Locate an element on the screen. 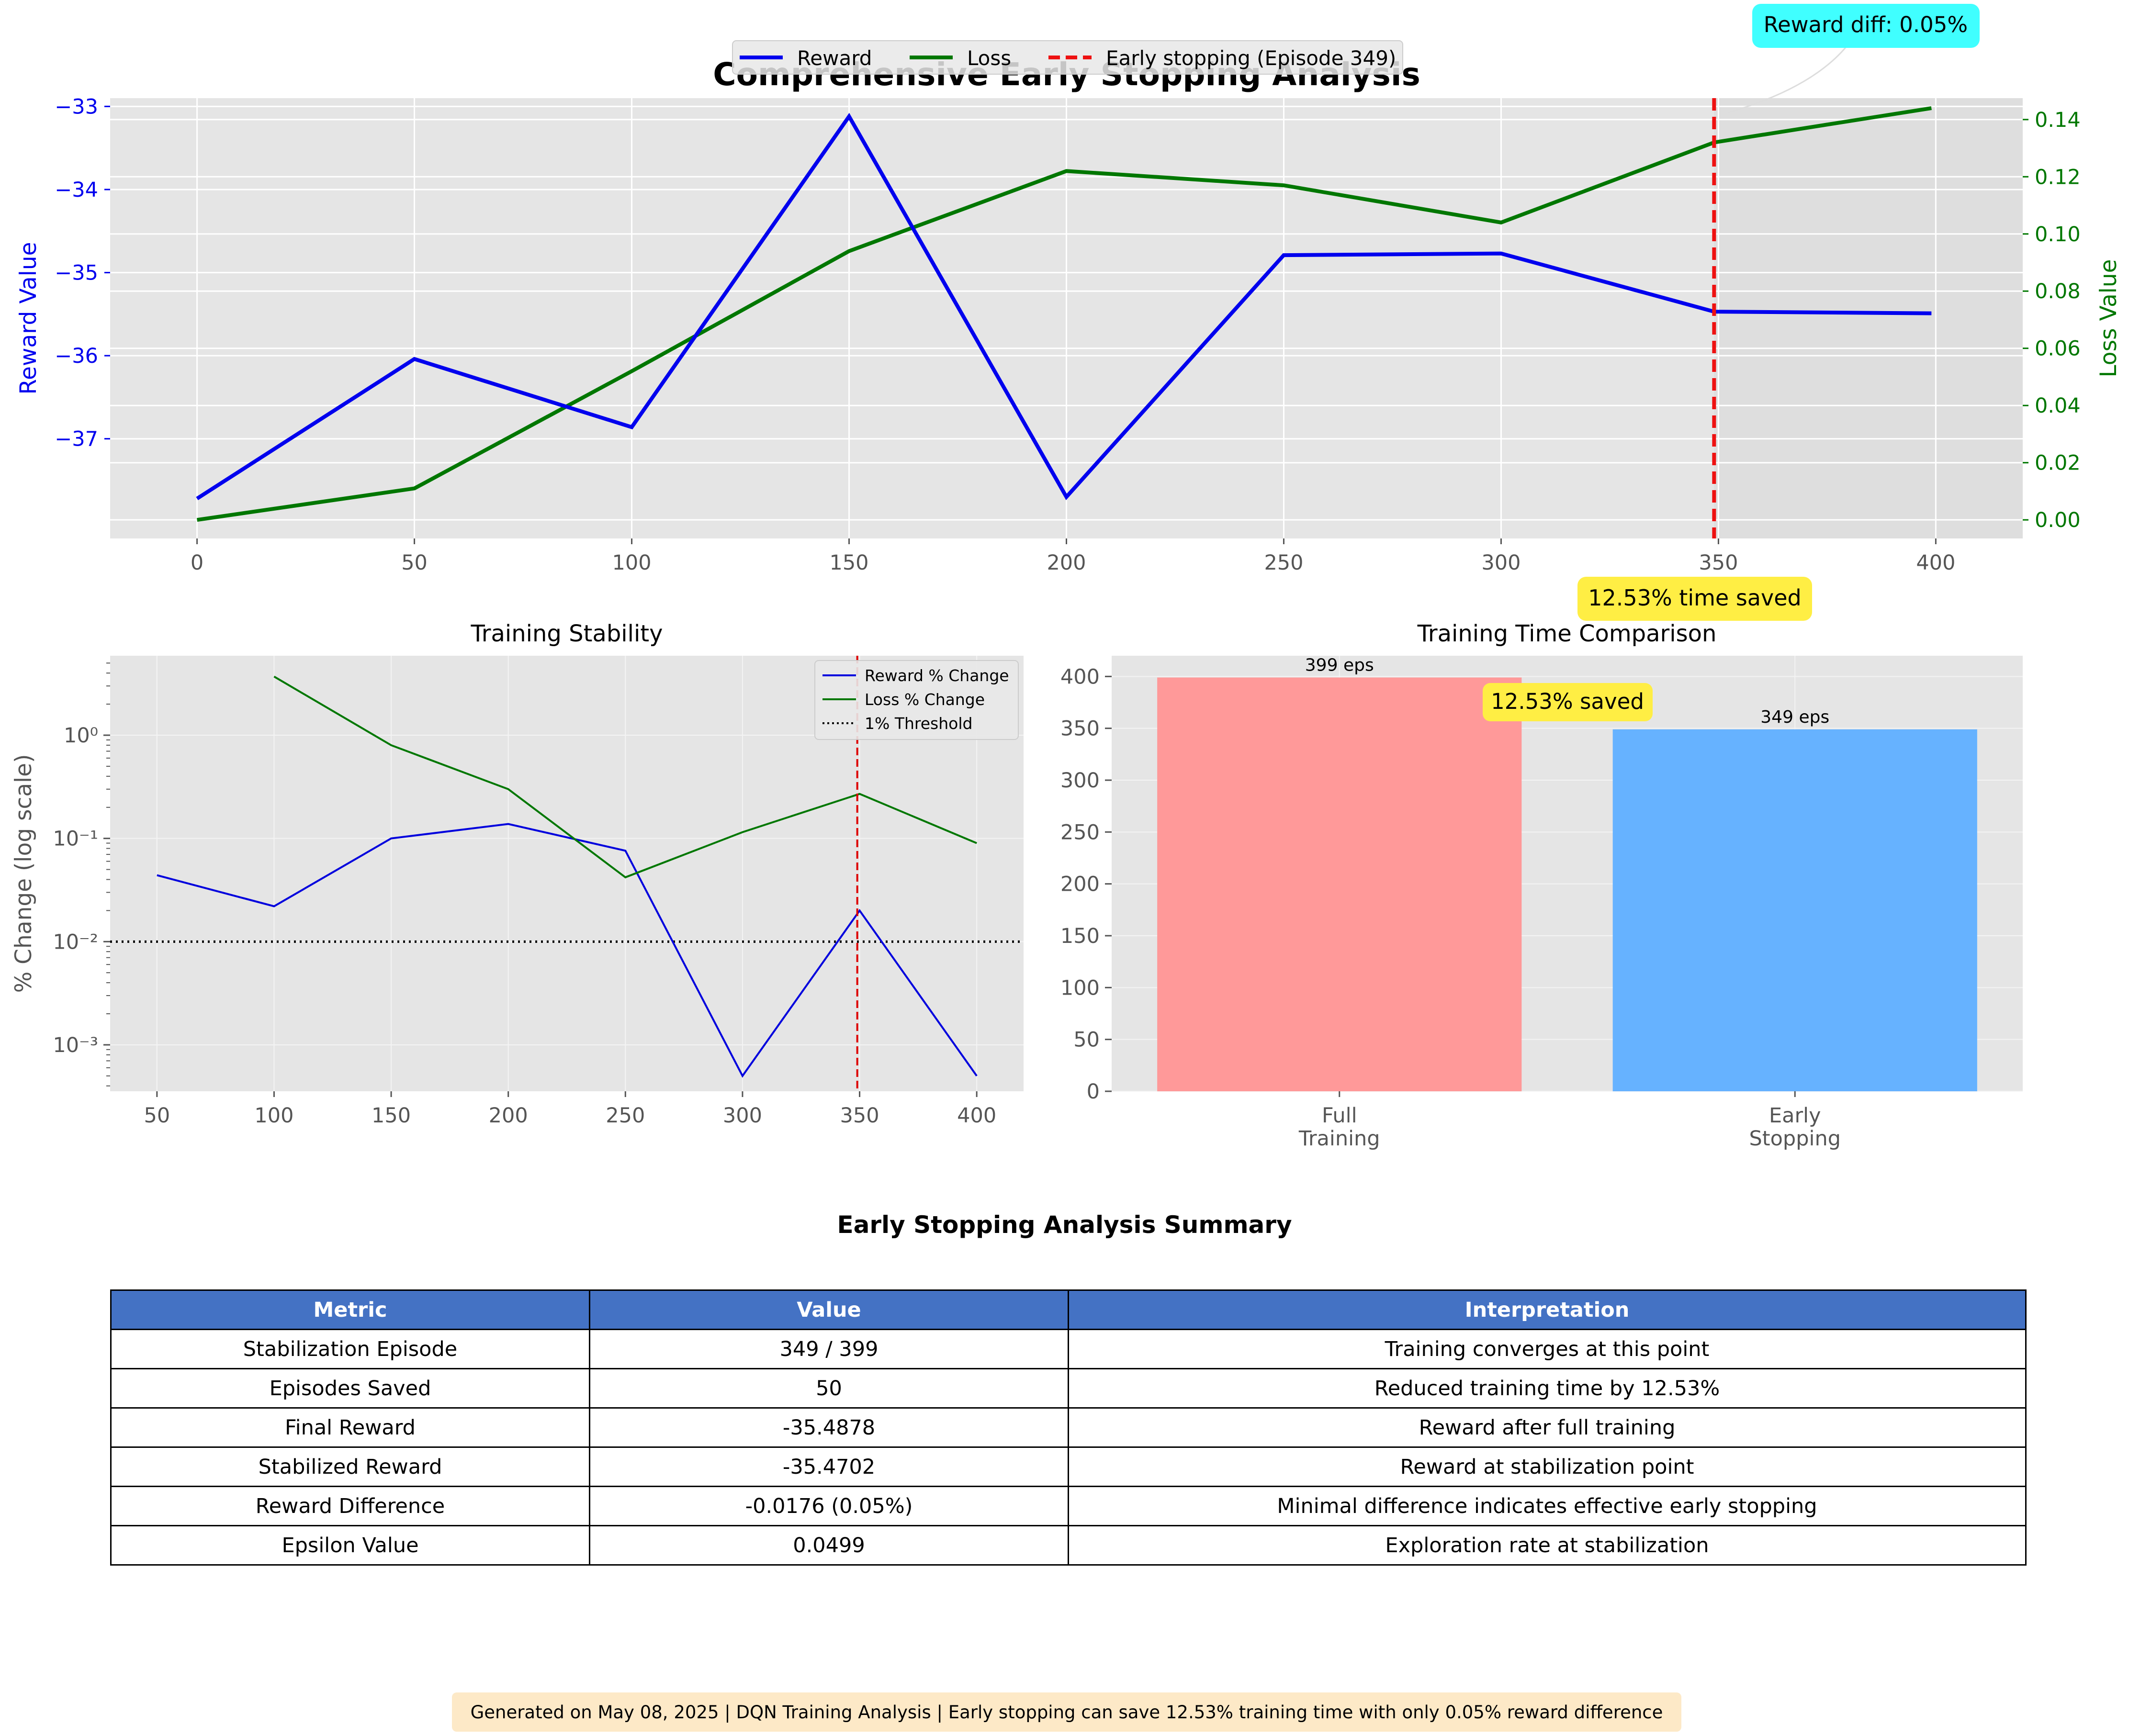  bar-saved-annotation: 12.53% saved is located at coordinates (1568, 702).